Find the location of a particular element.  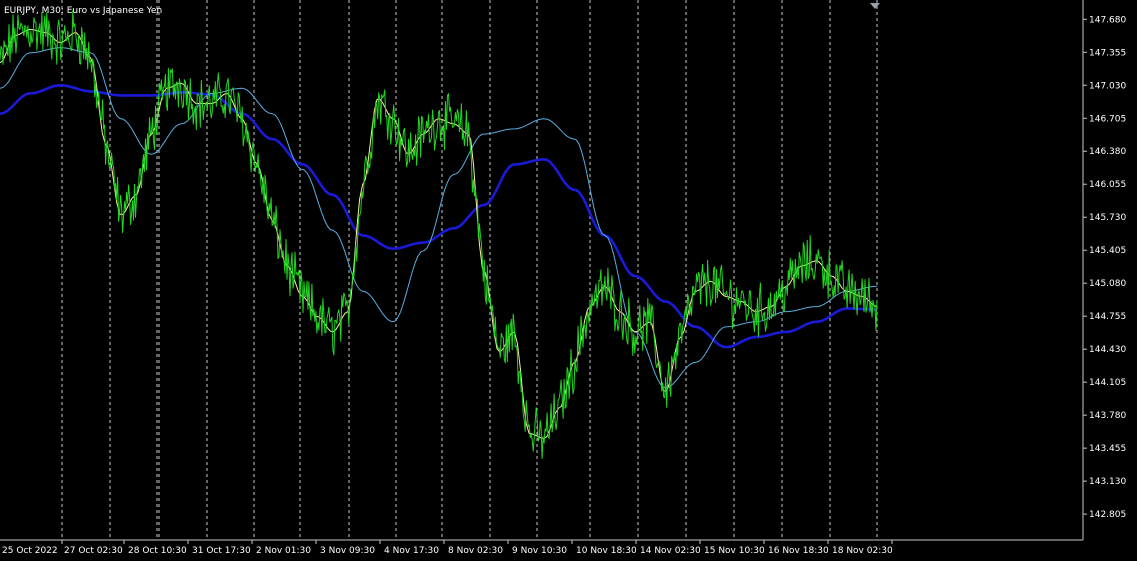

y-tick-label: 146.705 is located at coordinates (1107, 119).